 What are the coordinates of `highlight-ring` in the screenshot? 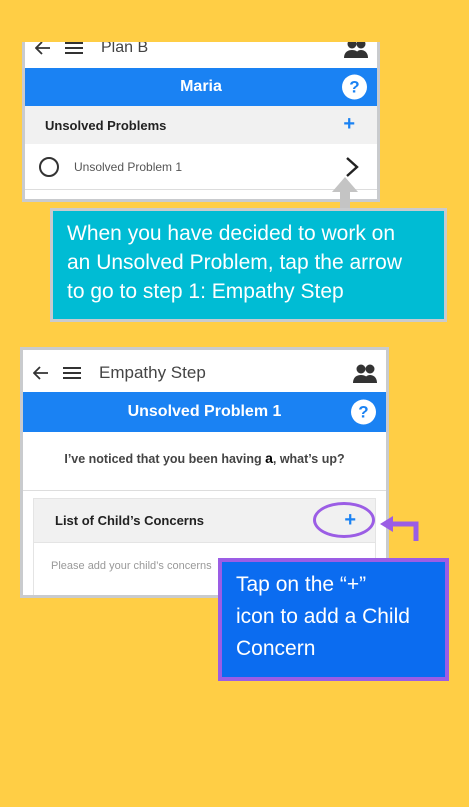 It's located at (344, 520).